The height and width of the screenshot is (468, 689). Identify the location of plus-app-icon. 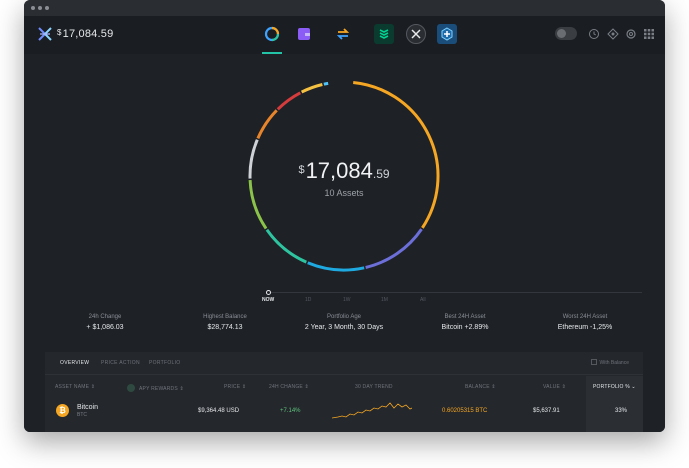
(447, 34).